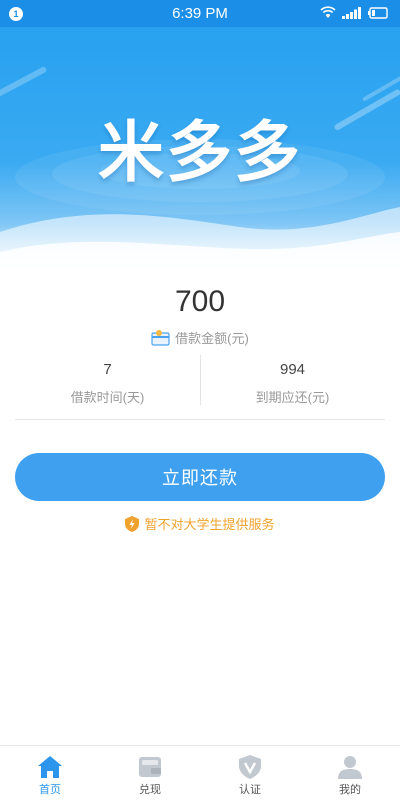 Image resolution: width=400 pixels, height=800 pixels. I want to click on shield-icon, so click(250, 767).